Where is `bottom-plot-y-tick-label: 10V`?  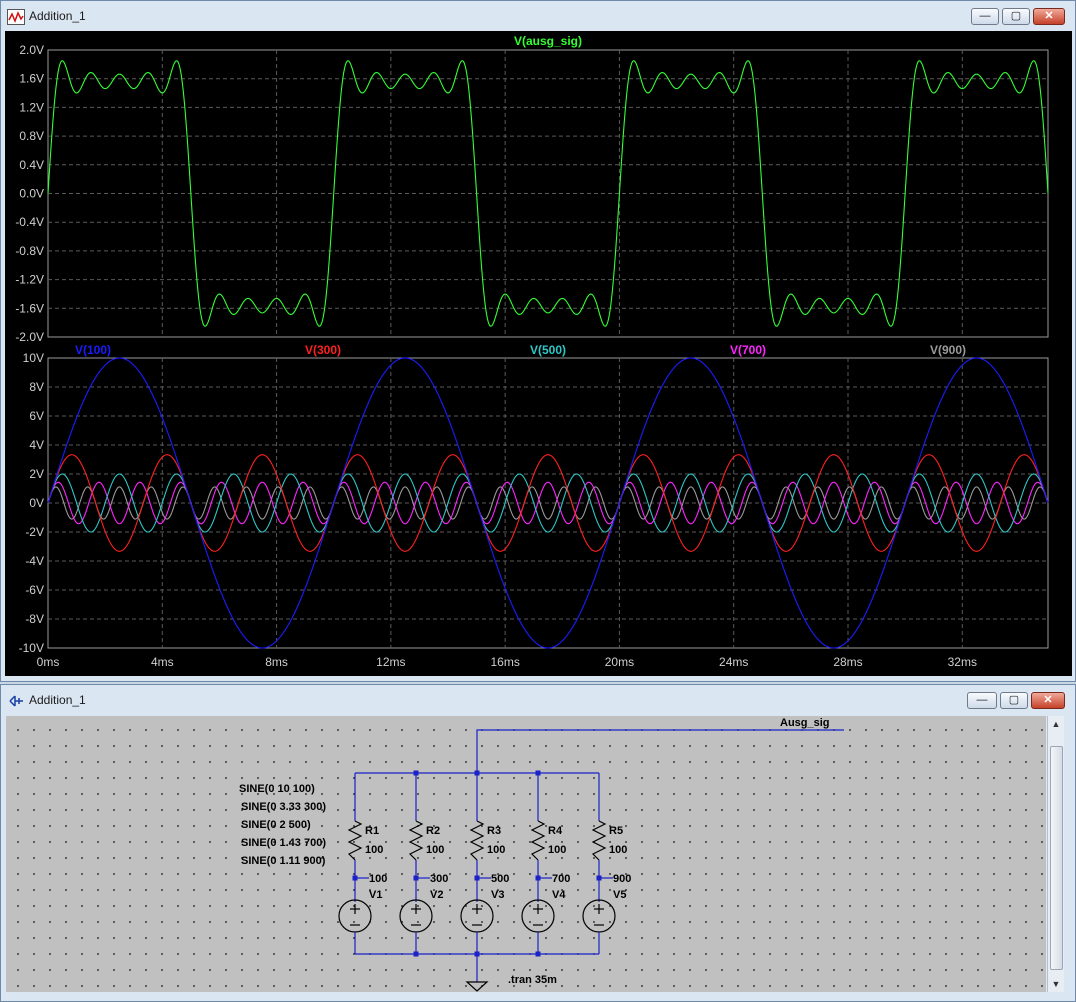
bottom-plot-y-tick-label: 10V is located at coordinates (33, 358).